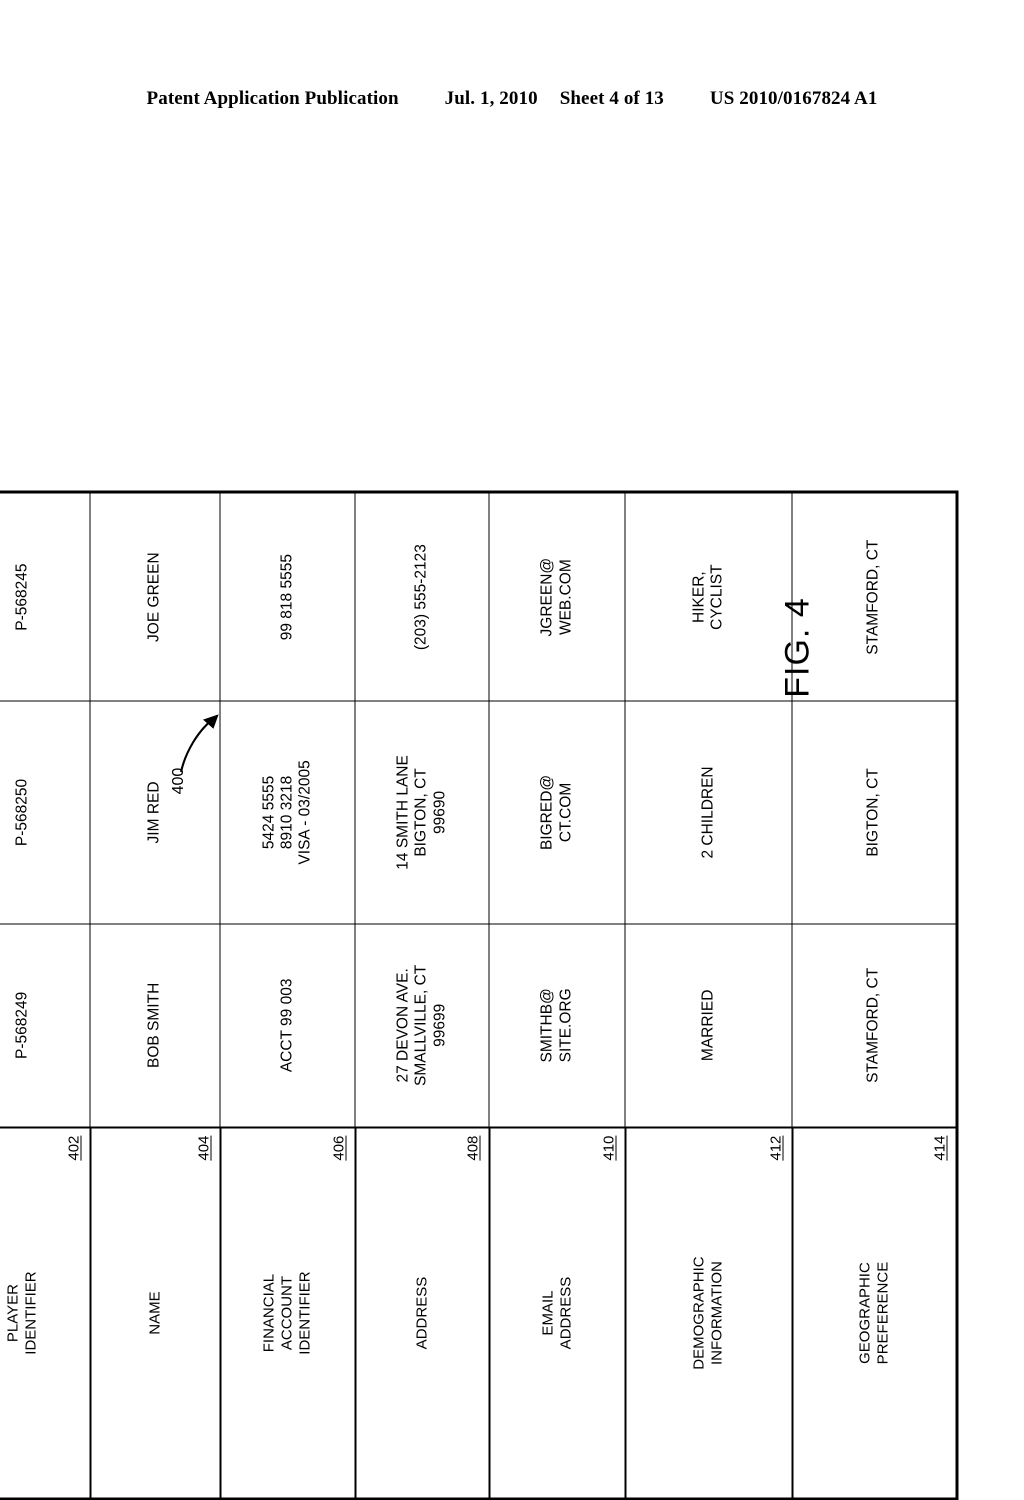  I want to click on column-header-410: EMAIL ADDRESS 410, so click(556, 1313).